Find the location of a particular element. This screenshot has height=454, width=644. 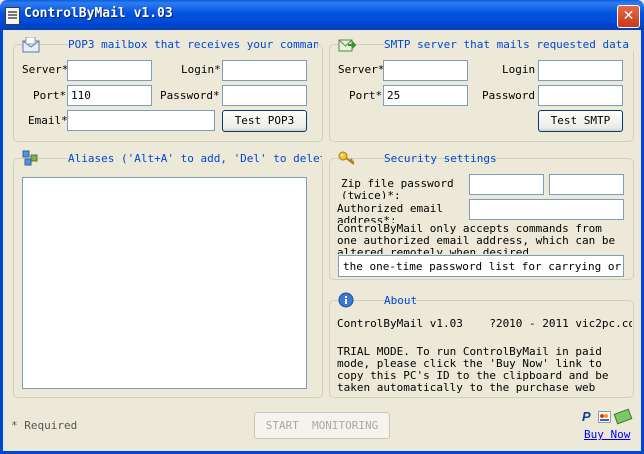

start-monitoring-button: START MONITORING is located at coordinates (322, 425).